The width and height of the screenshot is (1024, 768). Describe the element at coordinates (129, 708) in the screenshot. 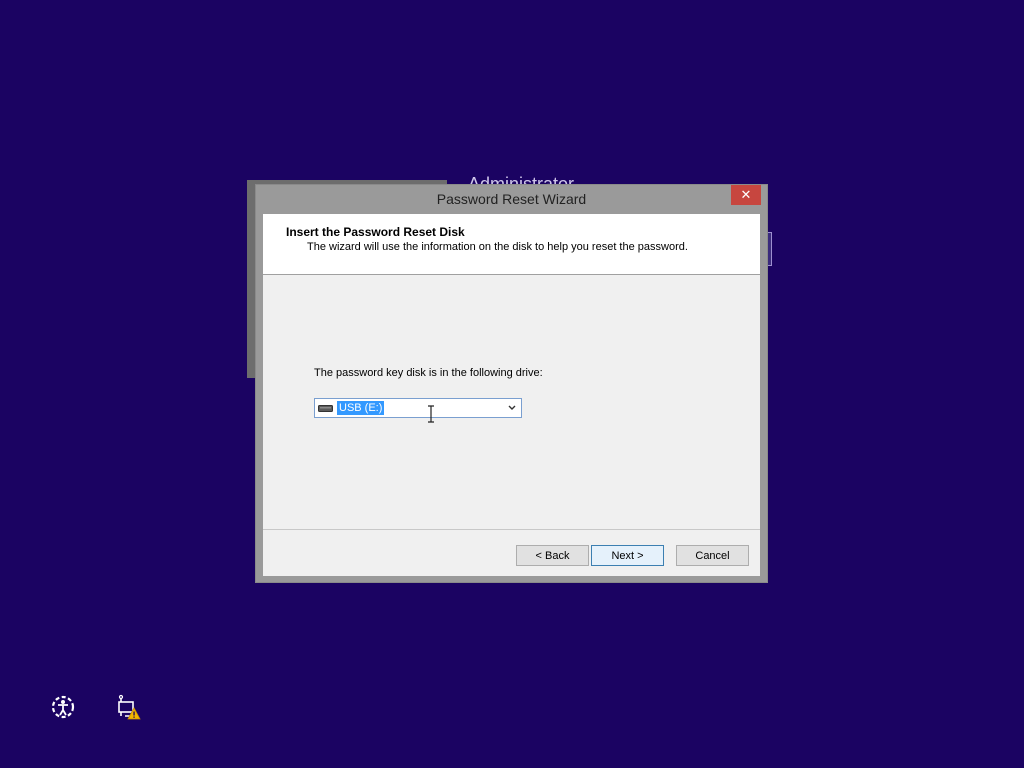

I see `network-warning-icon` at that location.